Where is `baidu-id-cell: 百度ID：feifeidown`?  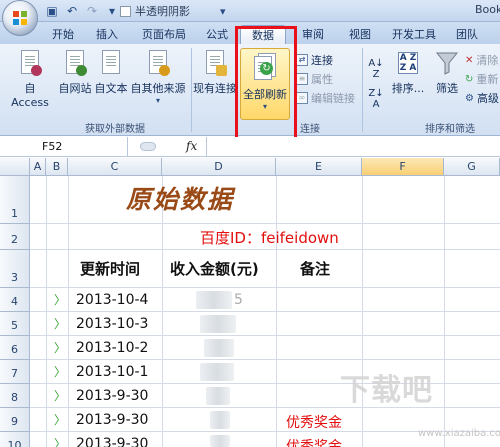 baidu-id-cell: 百度ID：feifeidown is located at coordinates (269, 237).